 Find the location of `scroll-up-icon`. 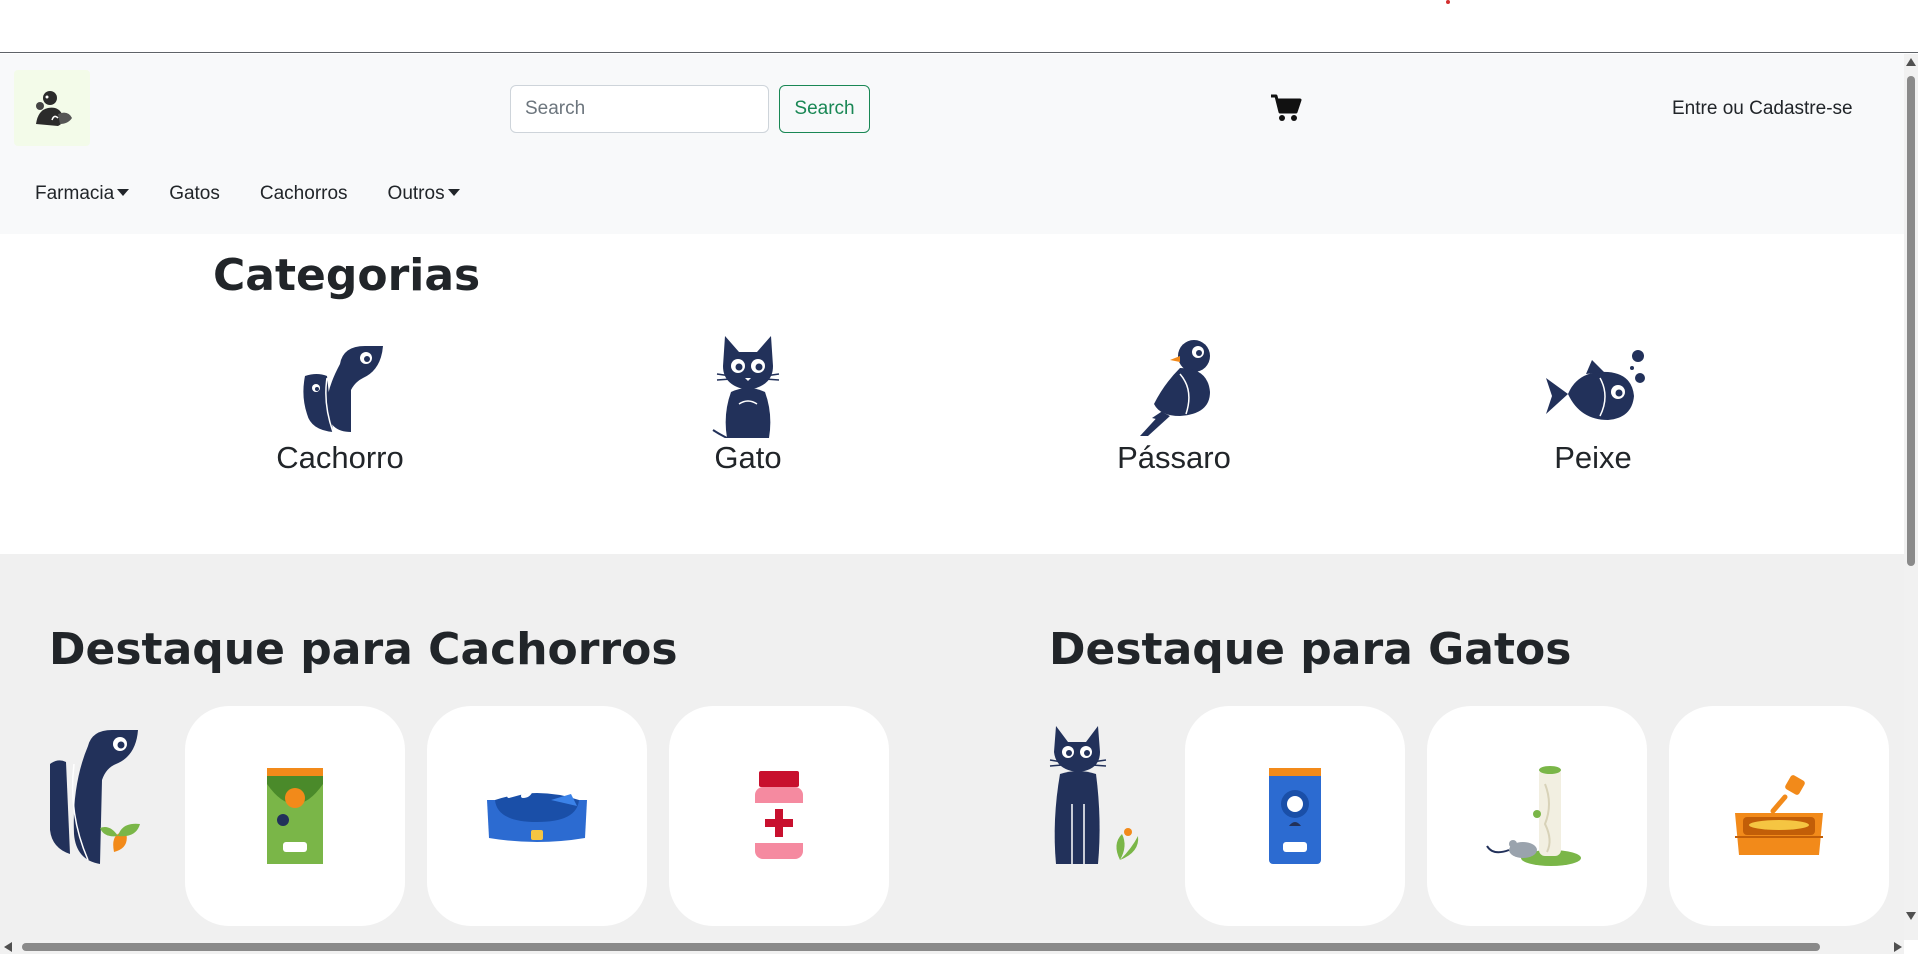

scroll-up-icon is located at coordinates (1911, 62).